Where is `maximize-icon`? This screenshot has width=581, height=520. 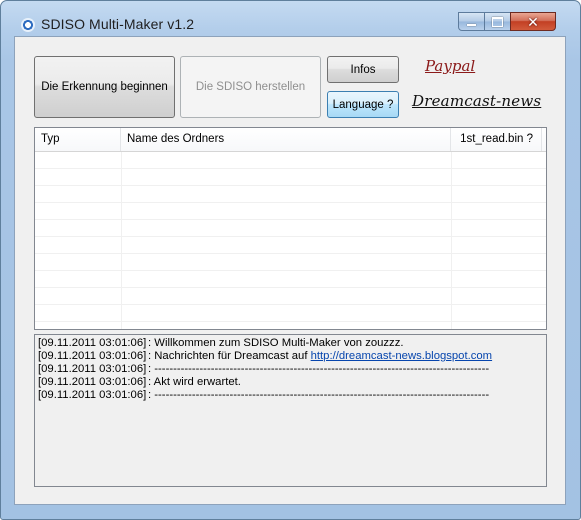 maximize-icon is located at coordinates (497, 21).